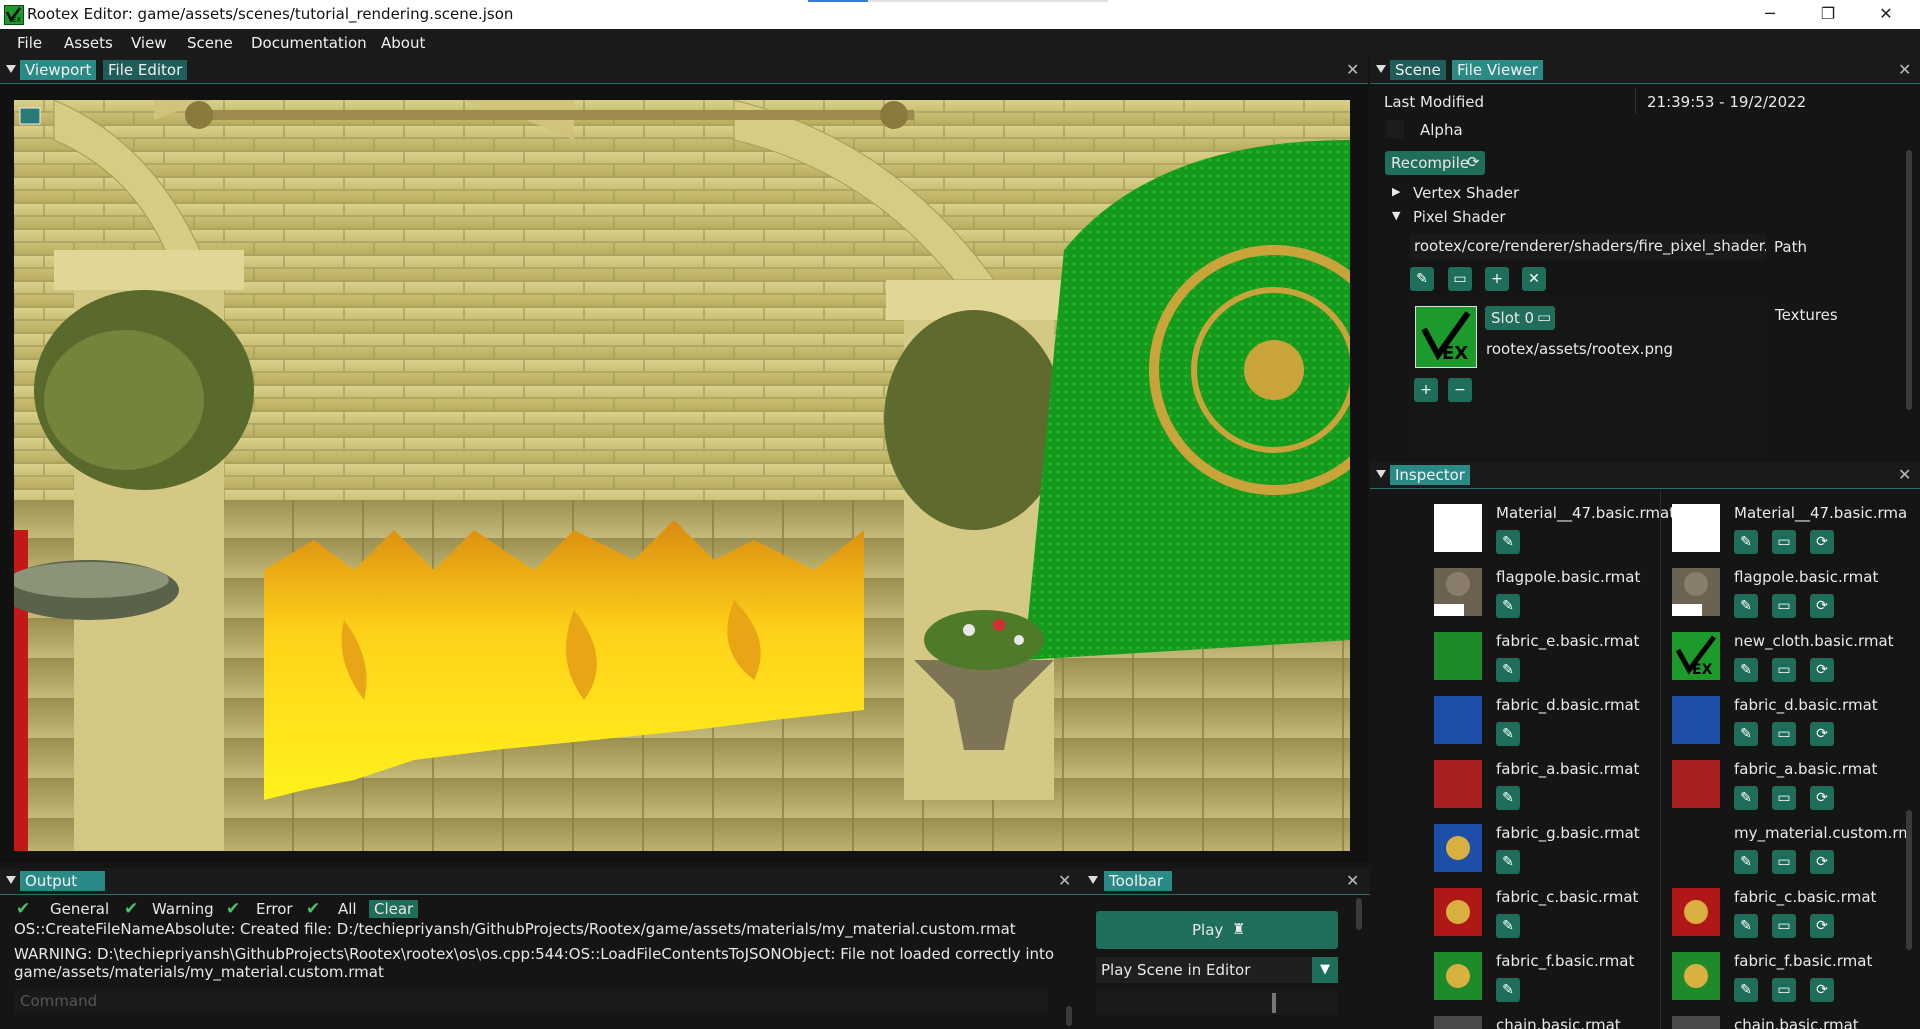  I want to click on minimize-button: ─, so click(1770, 14).